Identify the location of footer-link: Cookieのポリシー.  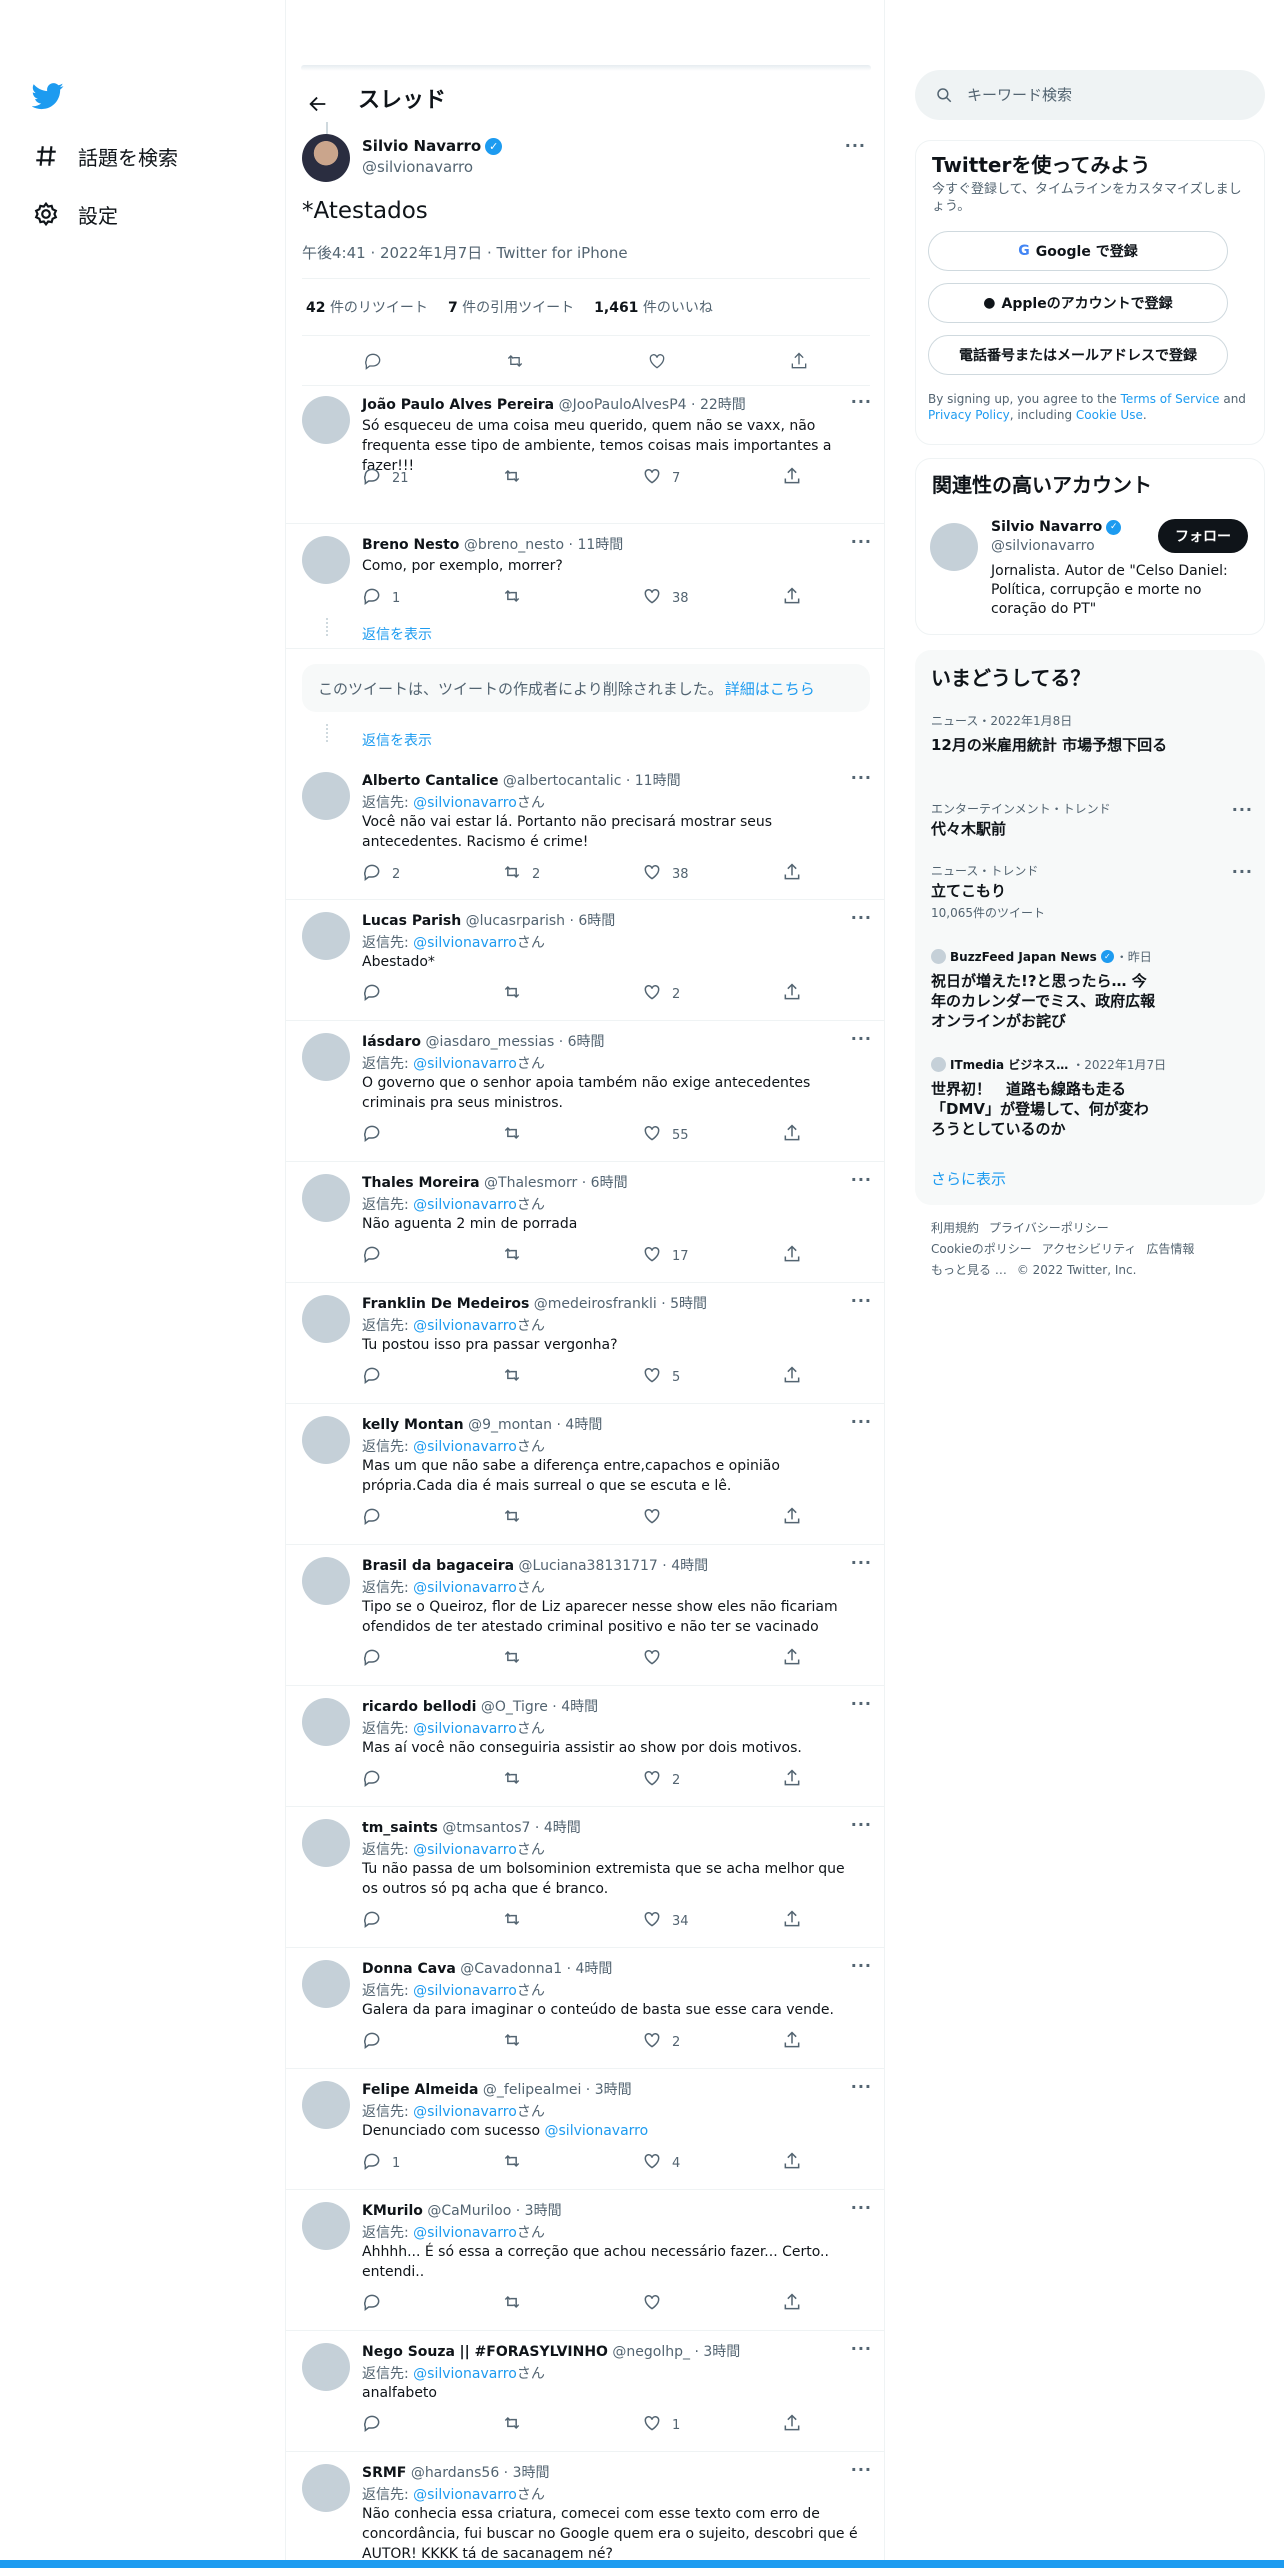
(981, 1249).